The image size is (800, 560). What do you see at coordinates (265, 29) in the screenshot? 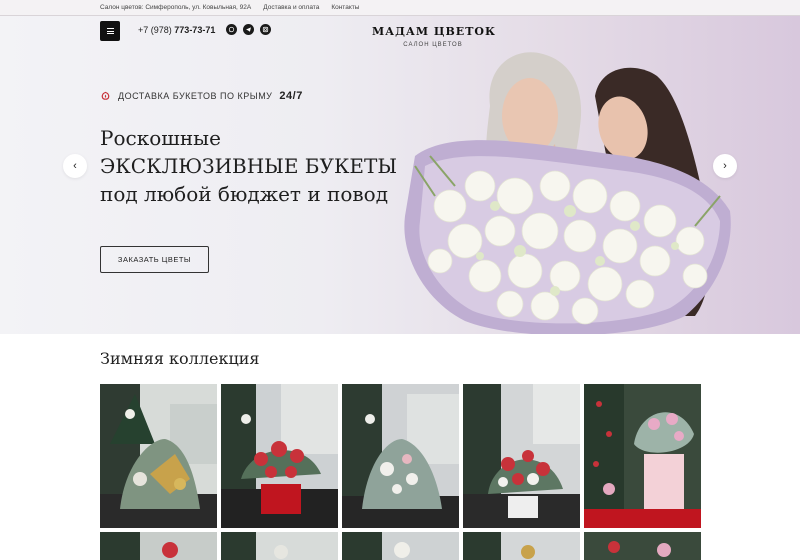
I see `instagram-icon` at bounding box center [265, 29].